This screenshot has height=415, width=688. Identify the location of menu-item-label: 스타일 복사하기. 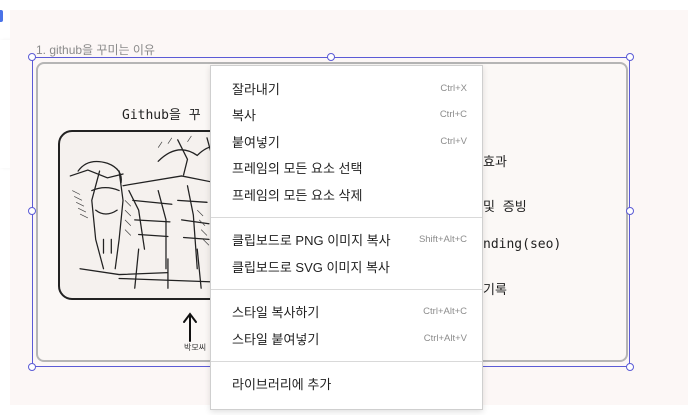
(276, 313).